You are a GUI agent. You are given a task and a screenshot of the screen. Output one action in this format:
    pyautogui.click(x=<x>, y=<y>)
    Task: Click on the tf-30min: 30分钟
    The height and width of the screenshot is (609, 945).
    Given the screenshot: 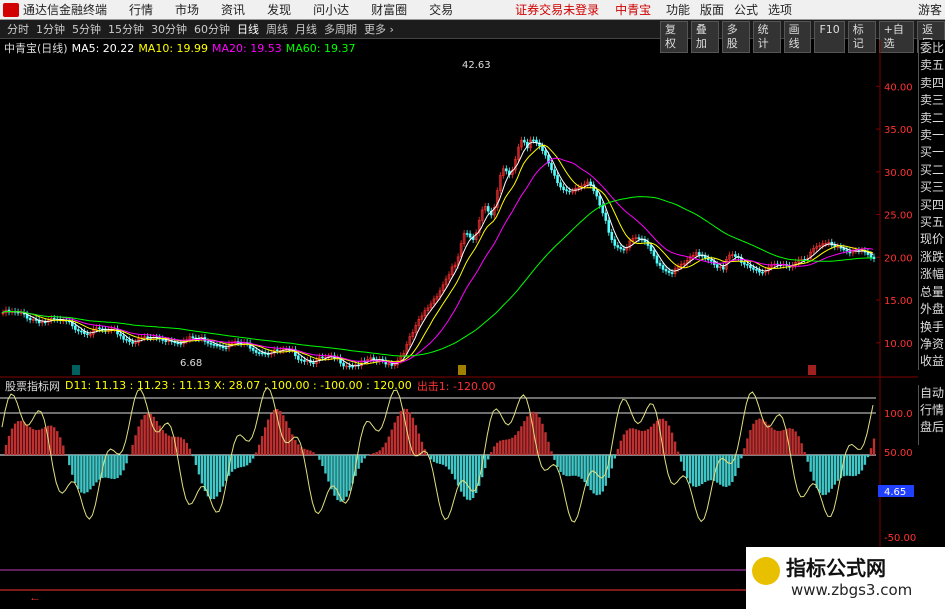 What is the action you would take?
    pyautogui.click(x=169, y=29)
    